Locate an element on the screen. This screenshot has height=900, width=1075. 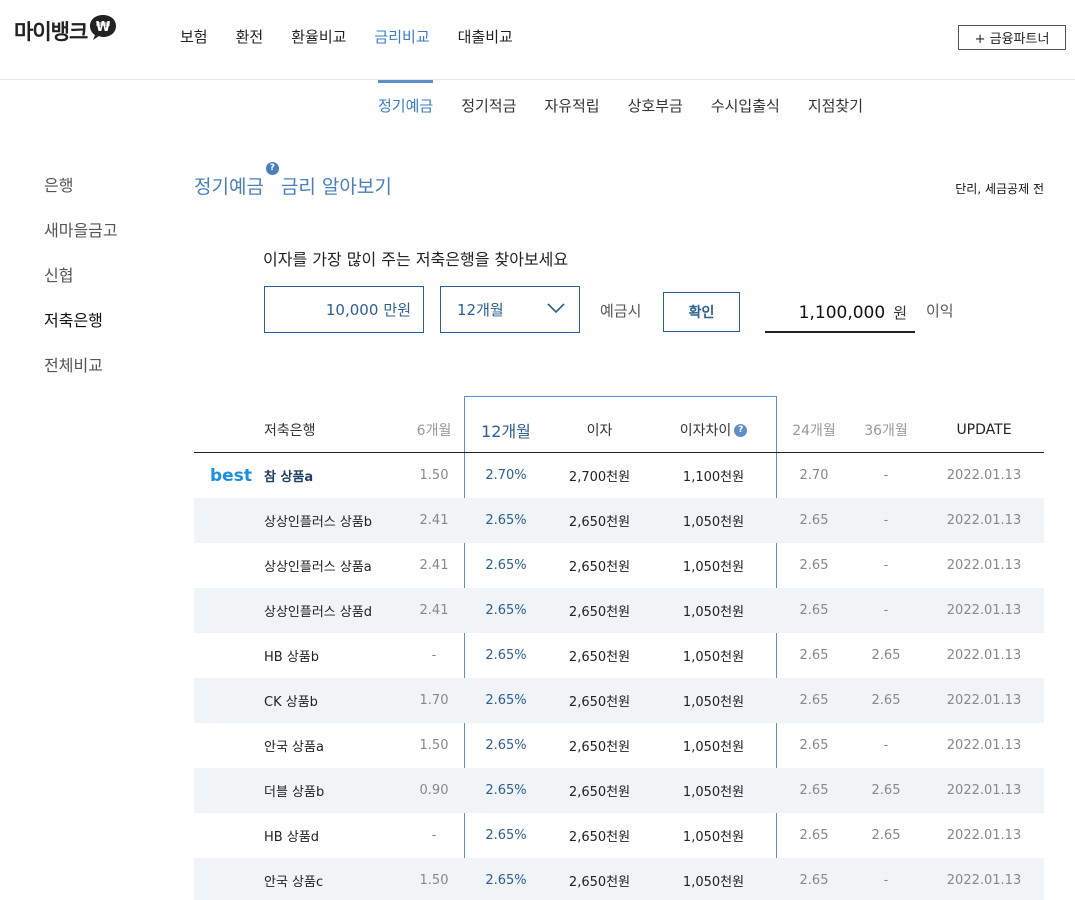
subnav-item-installment-savings: 정기적금 is located at coordinates (488, 102).